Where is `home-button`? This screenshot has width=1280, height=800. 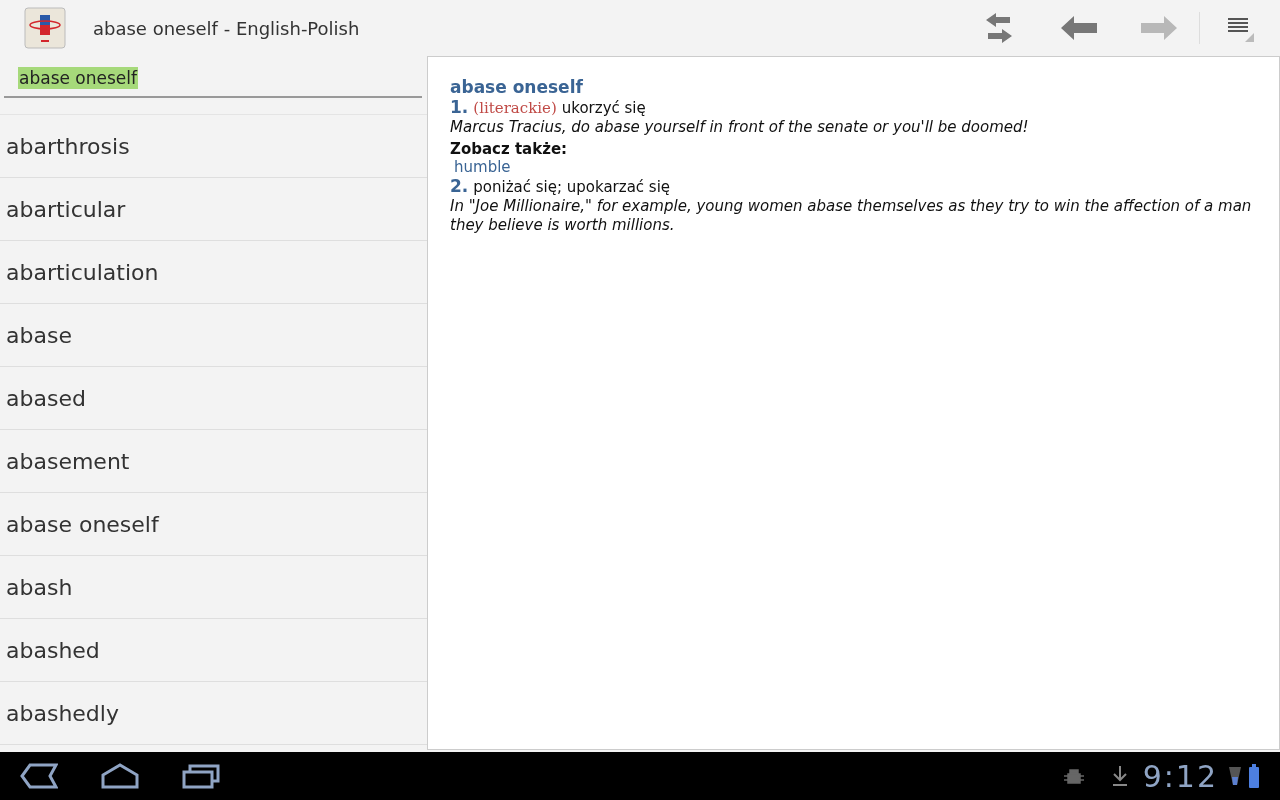 home-button is located at coordinates (120, 776).